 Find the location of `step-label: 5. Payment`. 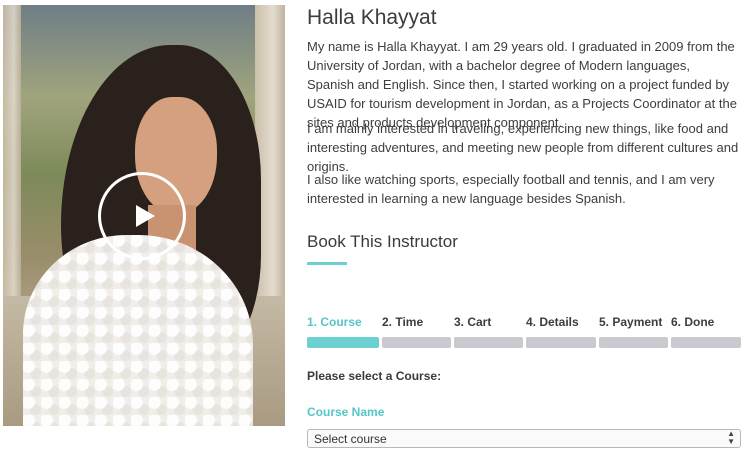

step-label: 5. Payment is located at coordinates (631, 322).